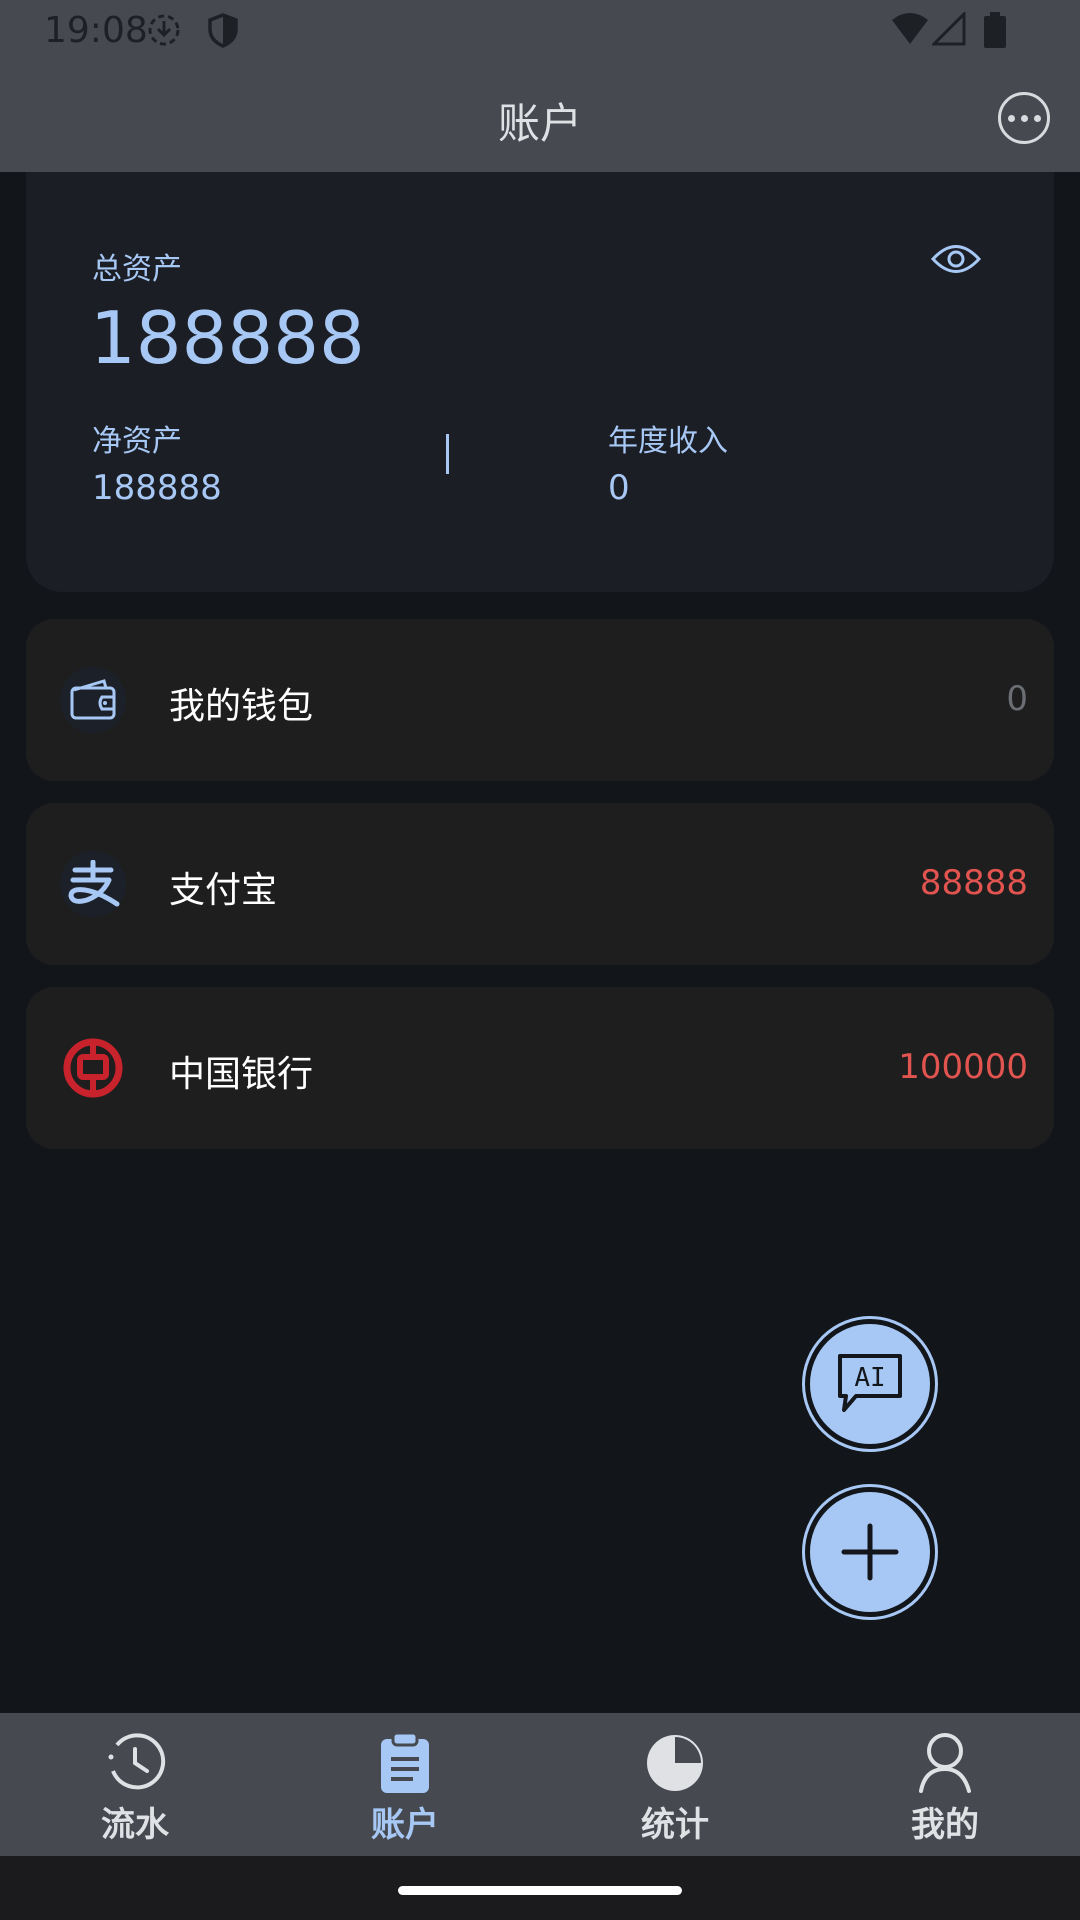 The image size is (1080, 1920). What do you see at coordinates (93, 884) in the screenshot?
I see `alipay-icon` at bounding box center [93, 884].